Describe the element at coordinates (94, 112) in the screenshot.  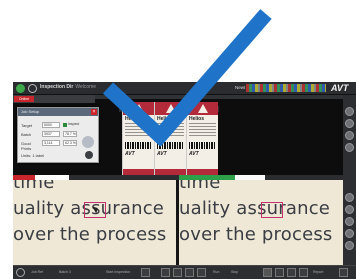
I see `close-icon: ×` at that location.